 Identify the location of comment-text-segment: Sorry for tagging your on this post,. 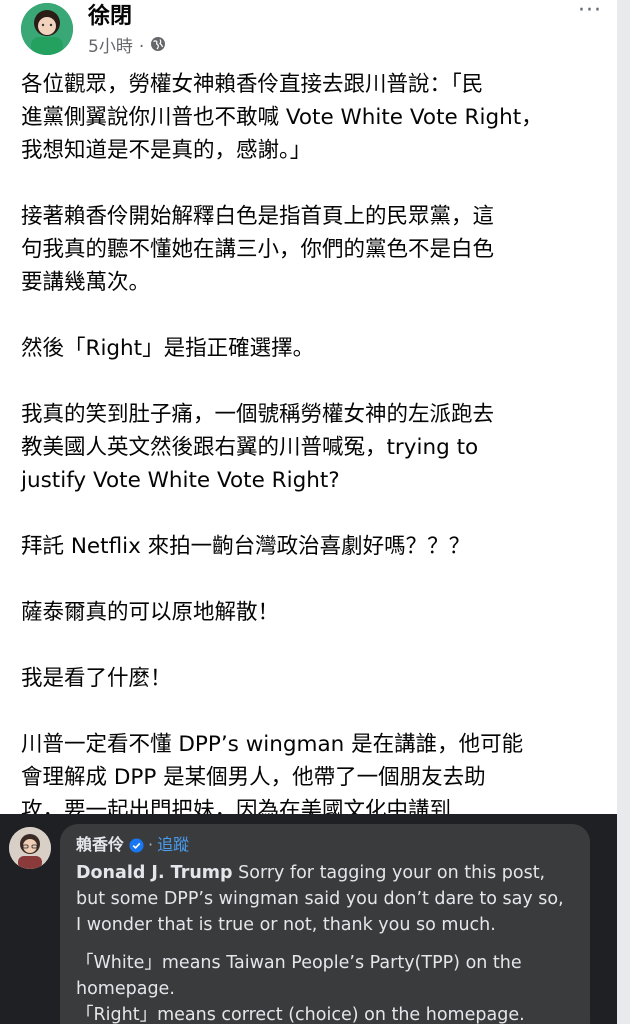
(389, 873).